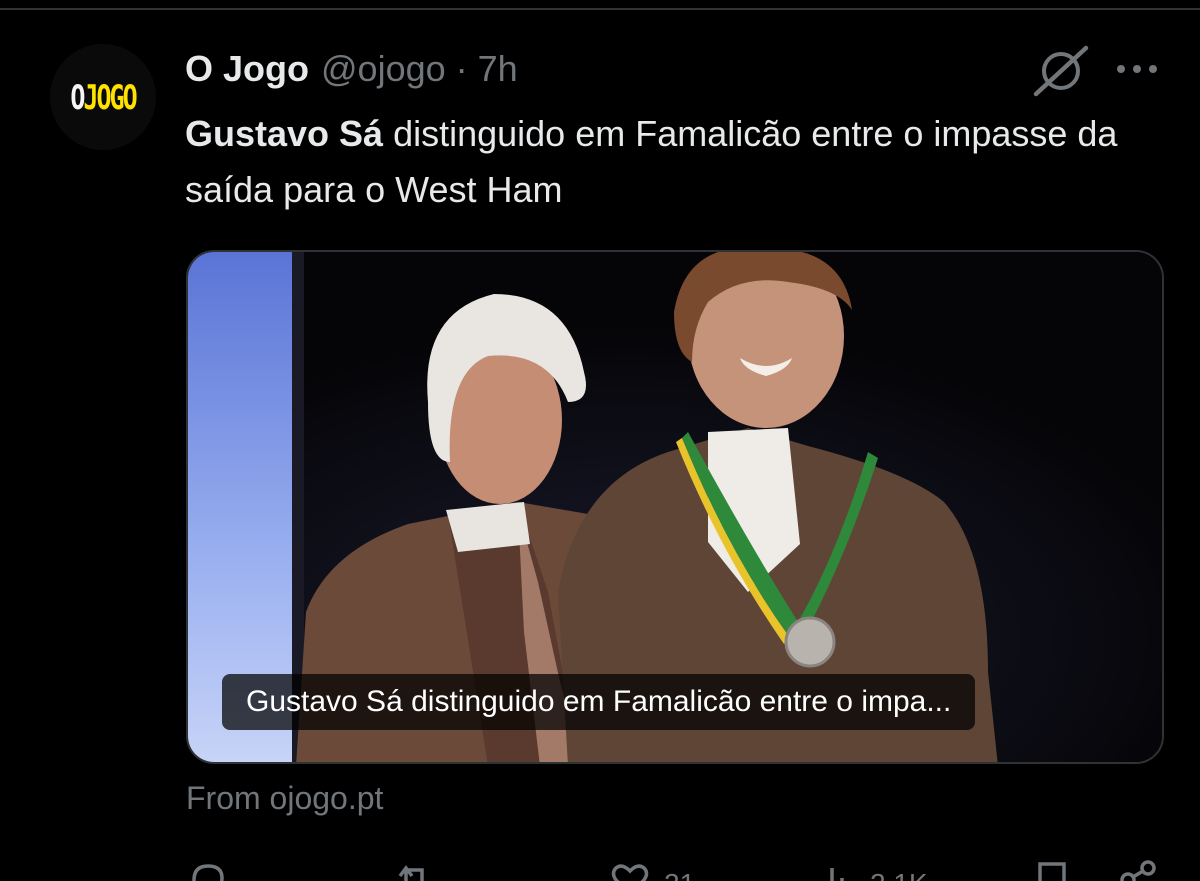 The image size is (1200, 881). I want to click on share-icon, so click(1138, 870).